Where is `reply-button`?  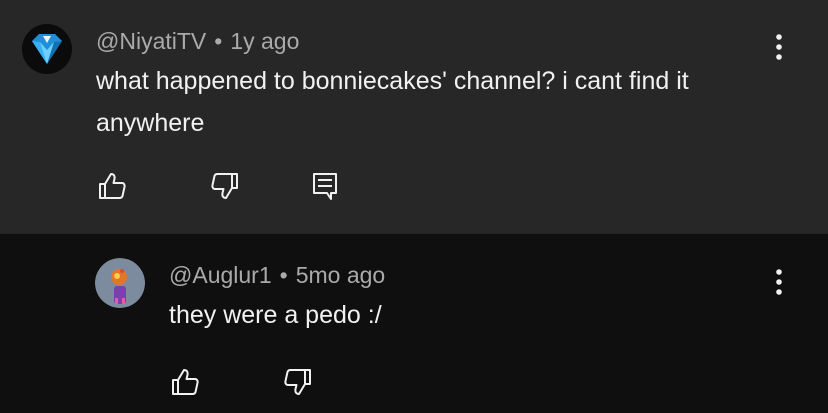
reply-button is located at coordinates (325, 186).